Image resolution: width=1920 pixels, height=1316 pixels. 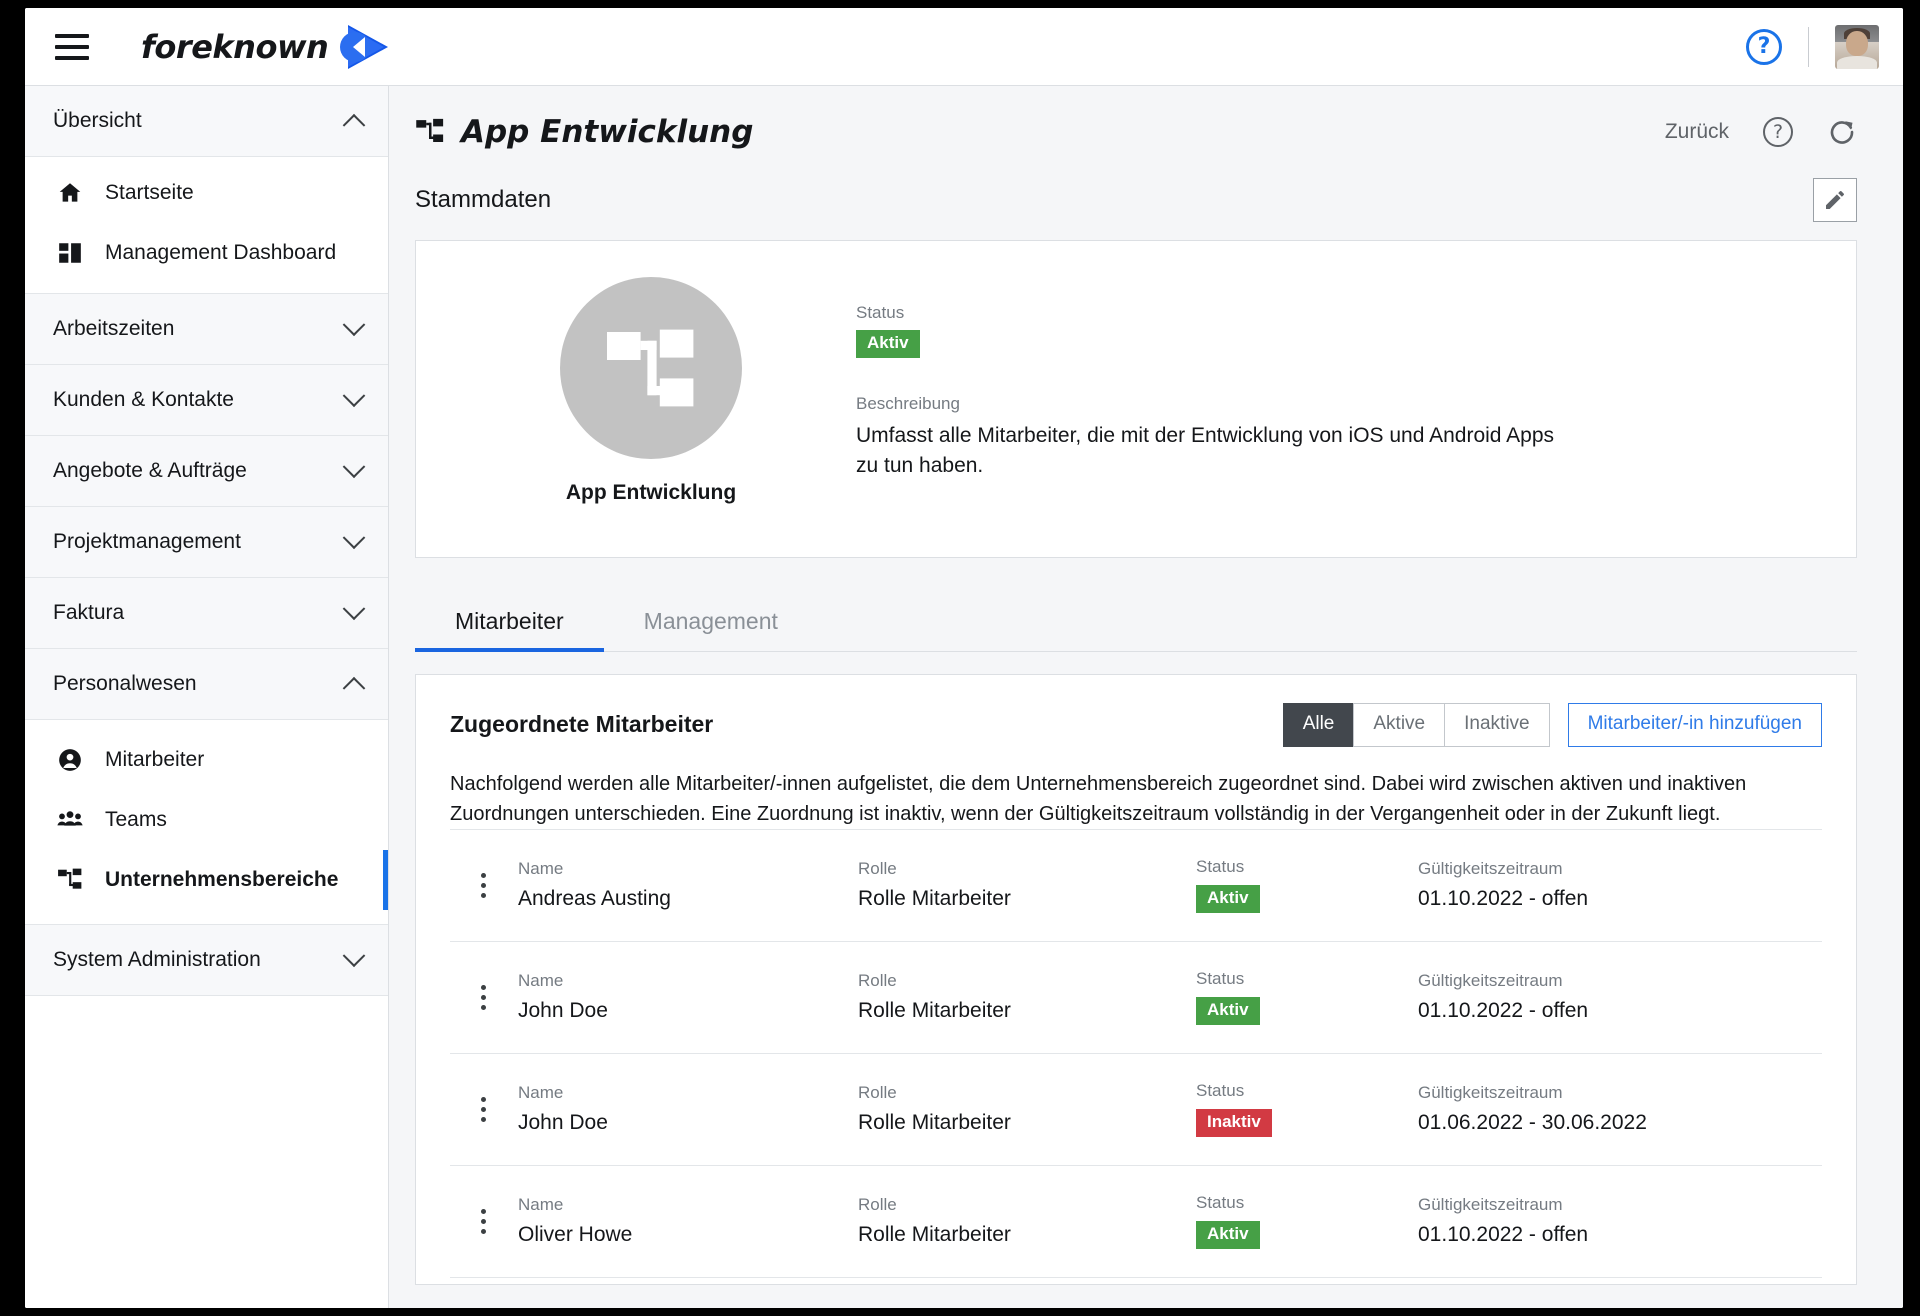 I want to click on page-header: App Entwicklung Zurück ?, so click(x=1146, y=118).